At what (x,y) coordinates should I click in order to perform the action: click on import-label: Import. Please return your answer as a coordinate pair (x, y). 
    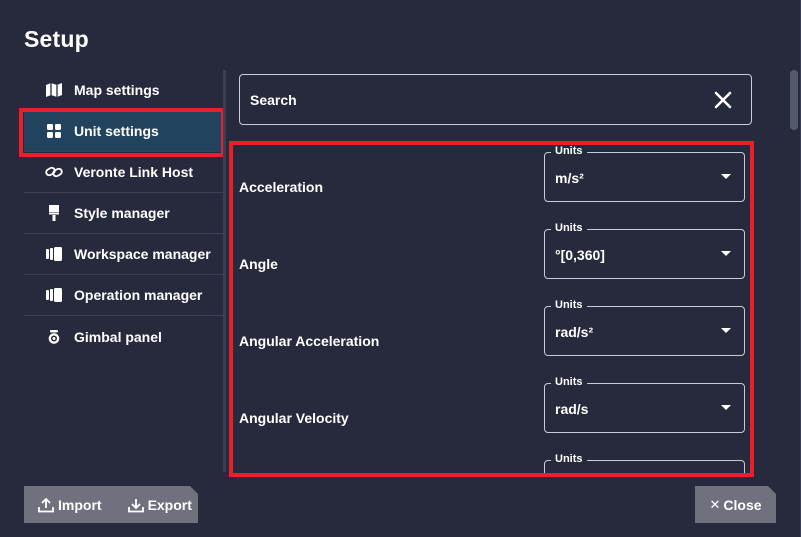
    Looking at the image, I should click on (80, 504).